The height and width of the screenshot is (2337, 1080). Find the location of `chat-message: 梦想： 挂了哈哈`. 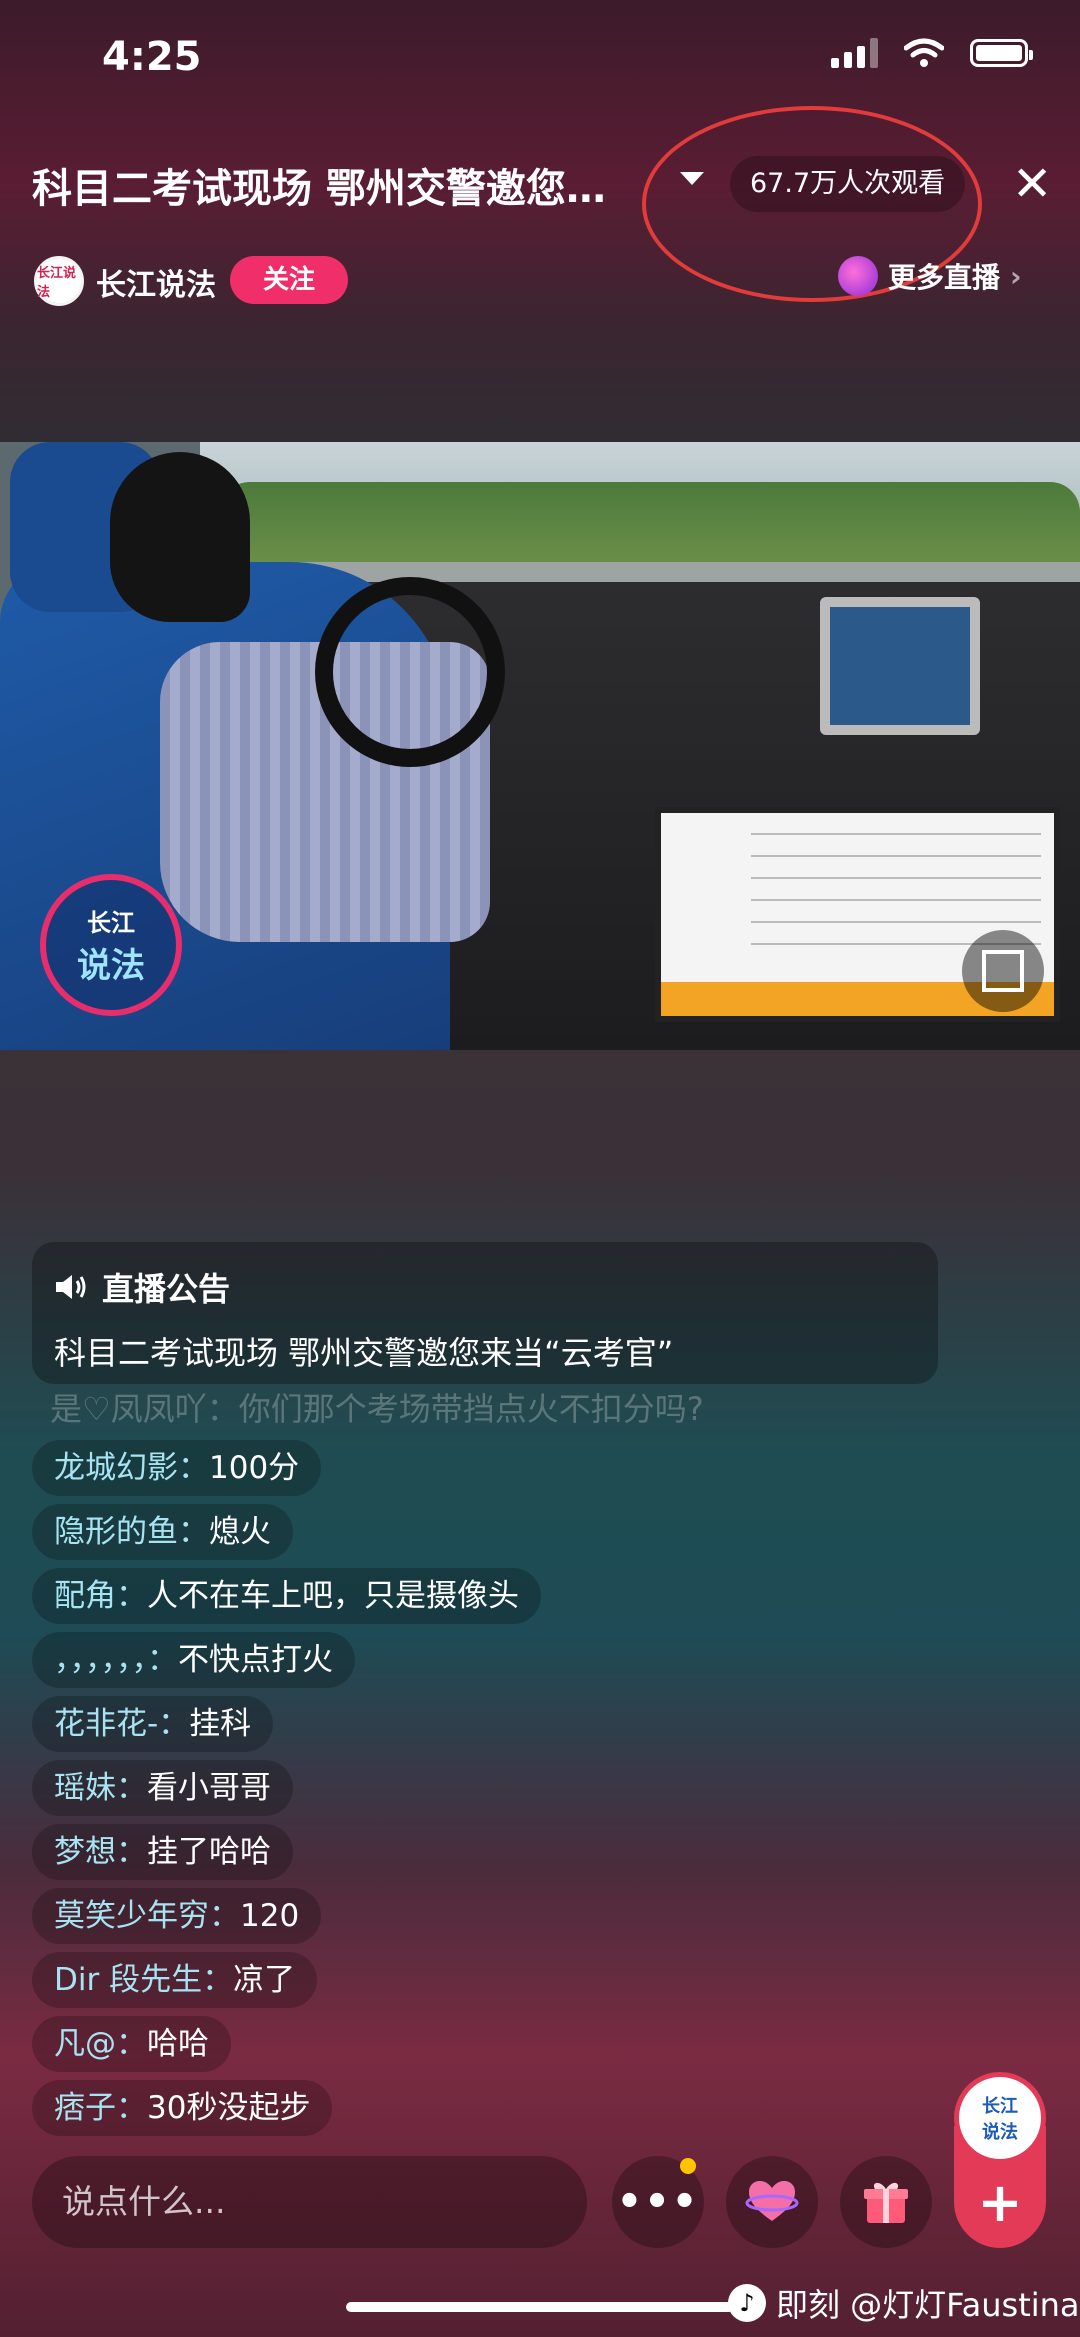

chat-message: 梦想： 挂了哈哈 is located at coordinates (162, 1852).